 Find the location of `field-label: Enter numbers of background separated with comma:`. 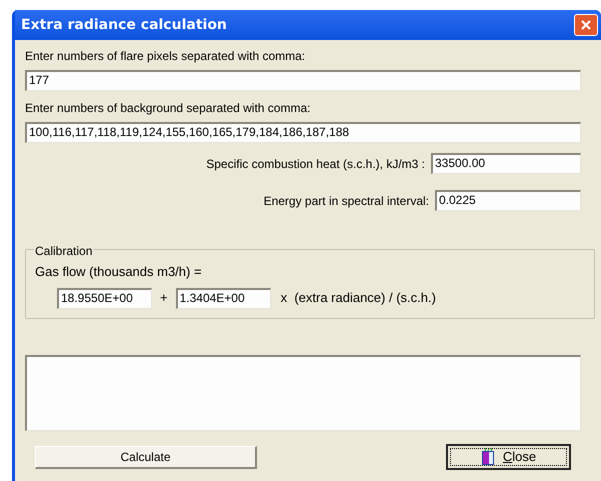

field-label: Enter numbers of background separated with comma: is located at coordinates (168, 108).